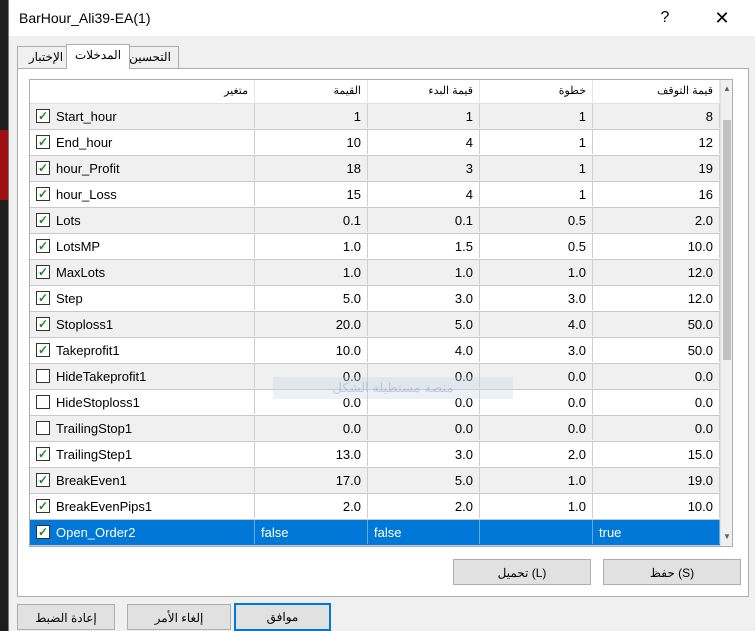 This screenshot has height=631, width=755. Describe the element at coordinates (282, 617) in the screenshot. I see `ok-button: موافق` at that location.